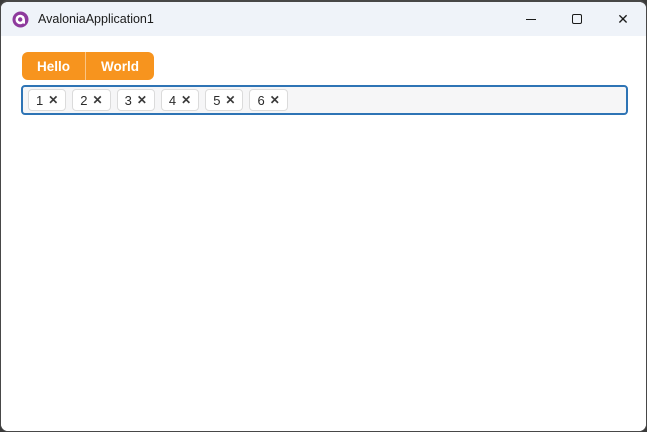 This screenshot has width=647, height=432. Describe the element at coordinates (96, 19) in the screenshot. I see `window-title: AvaloniaApplication1` at that location.